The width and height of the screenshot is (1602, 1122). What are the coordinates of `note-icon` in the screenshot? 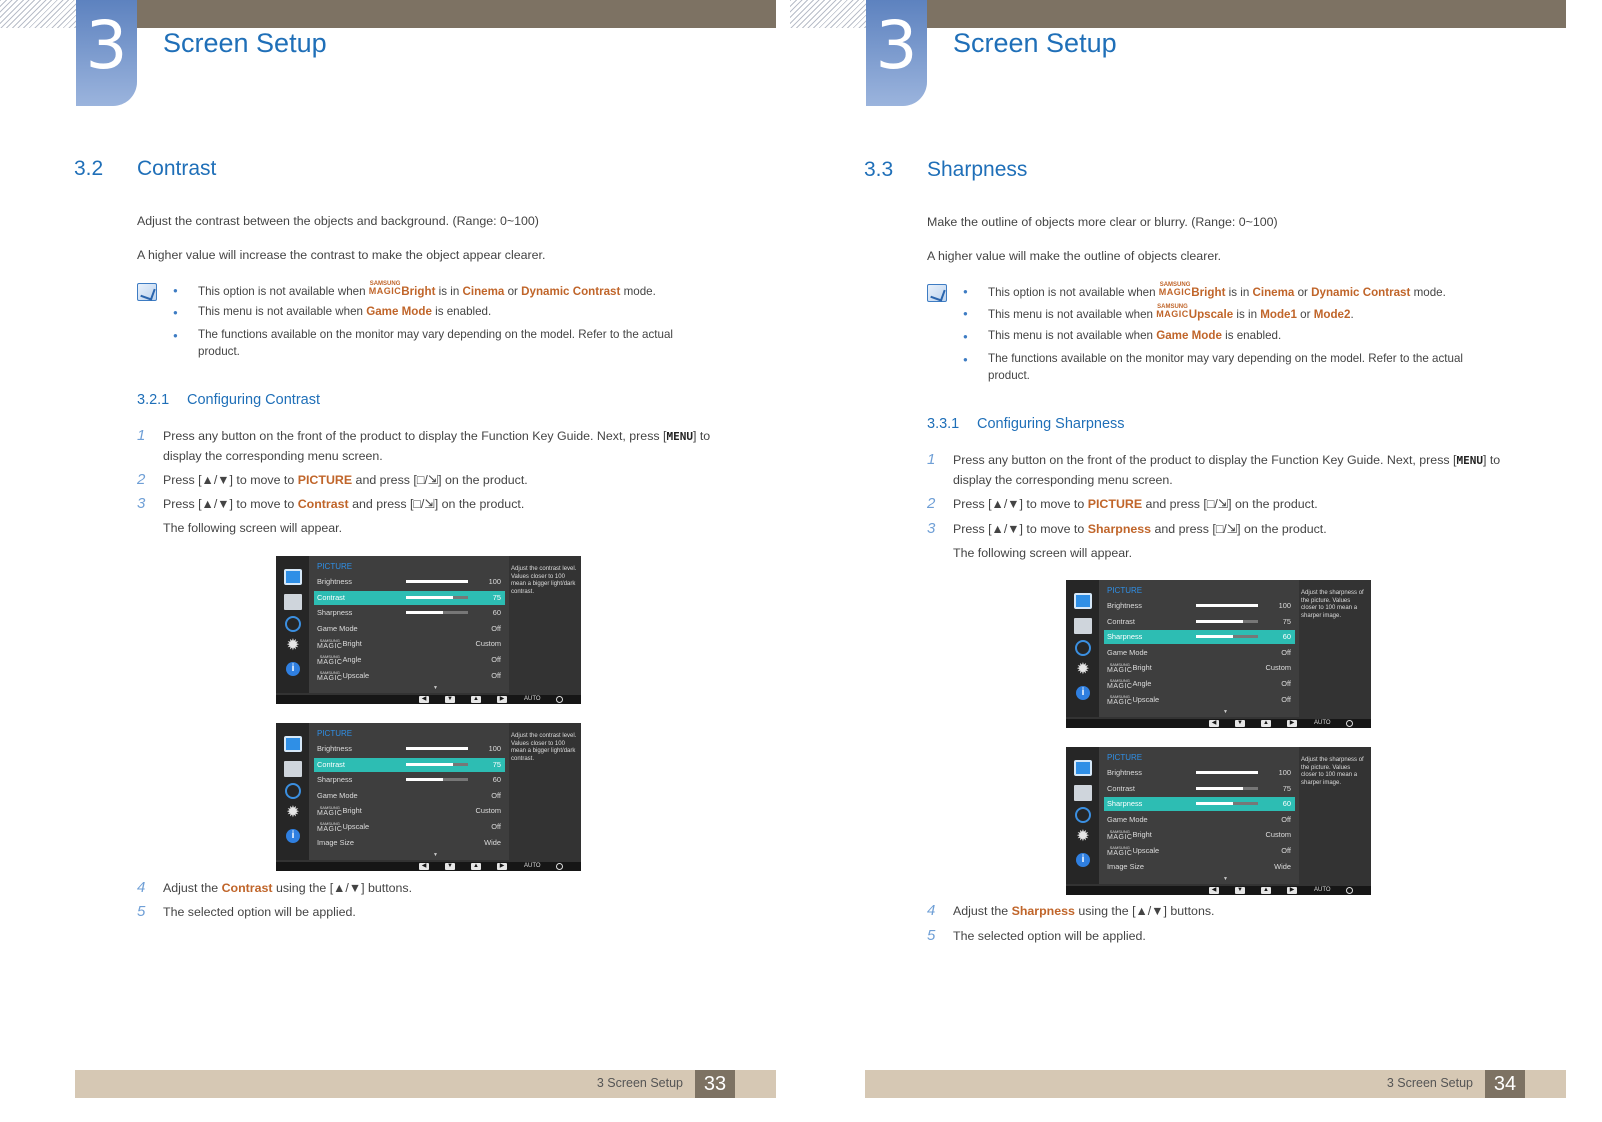 It's located at (937, 293).